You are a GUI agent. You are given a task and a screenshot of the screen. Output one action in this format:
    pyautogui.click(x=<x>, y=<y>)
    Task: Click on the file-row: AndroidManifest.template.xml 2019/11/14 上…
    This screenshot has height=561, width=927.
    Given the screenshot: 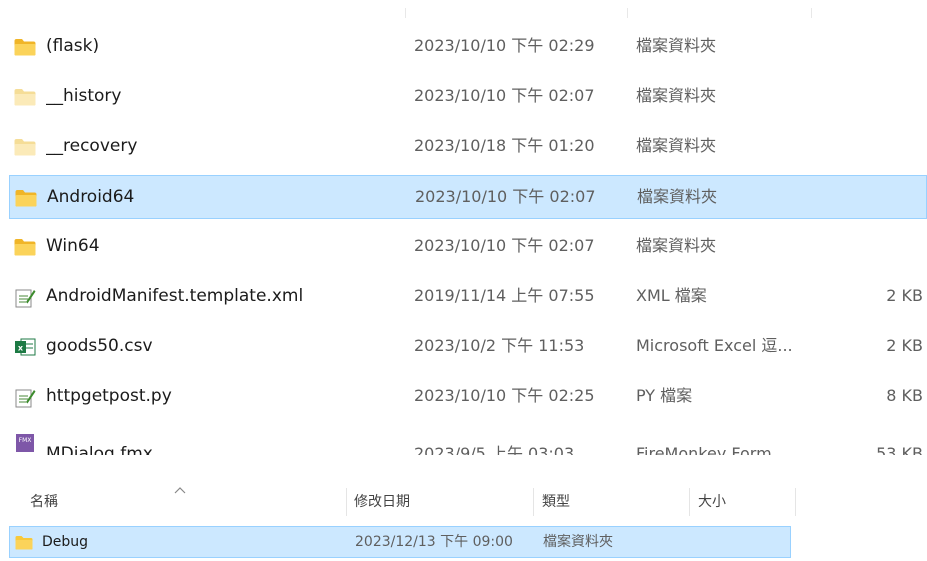 What is the action you would take?
    pyautogui.click(x=468, y=297)
    